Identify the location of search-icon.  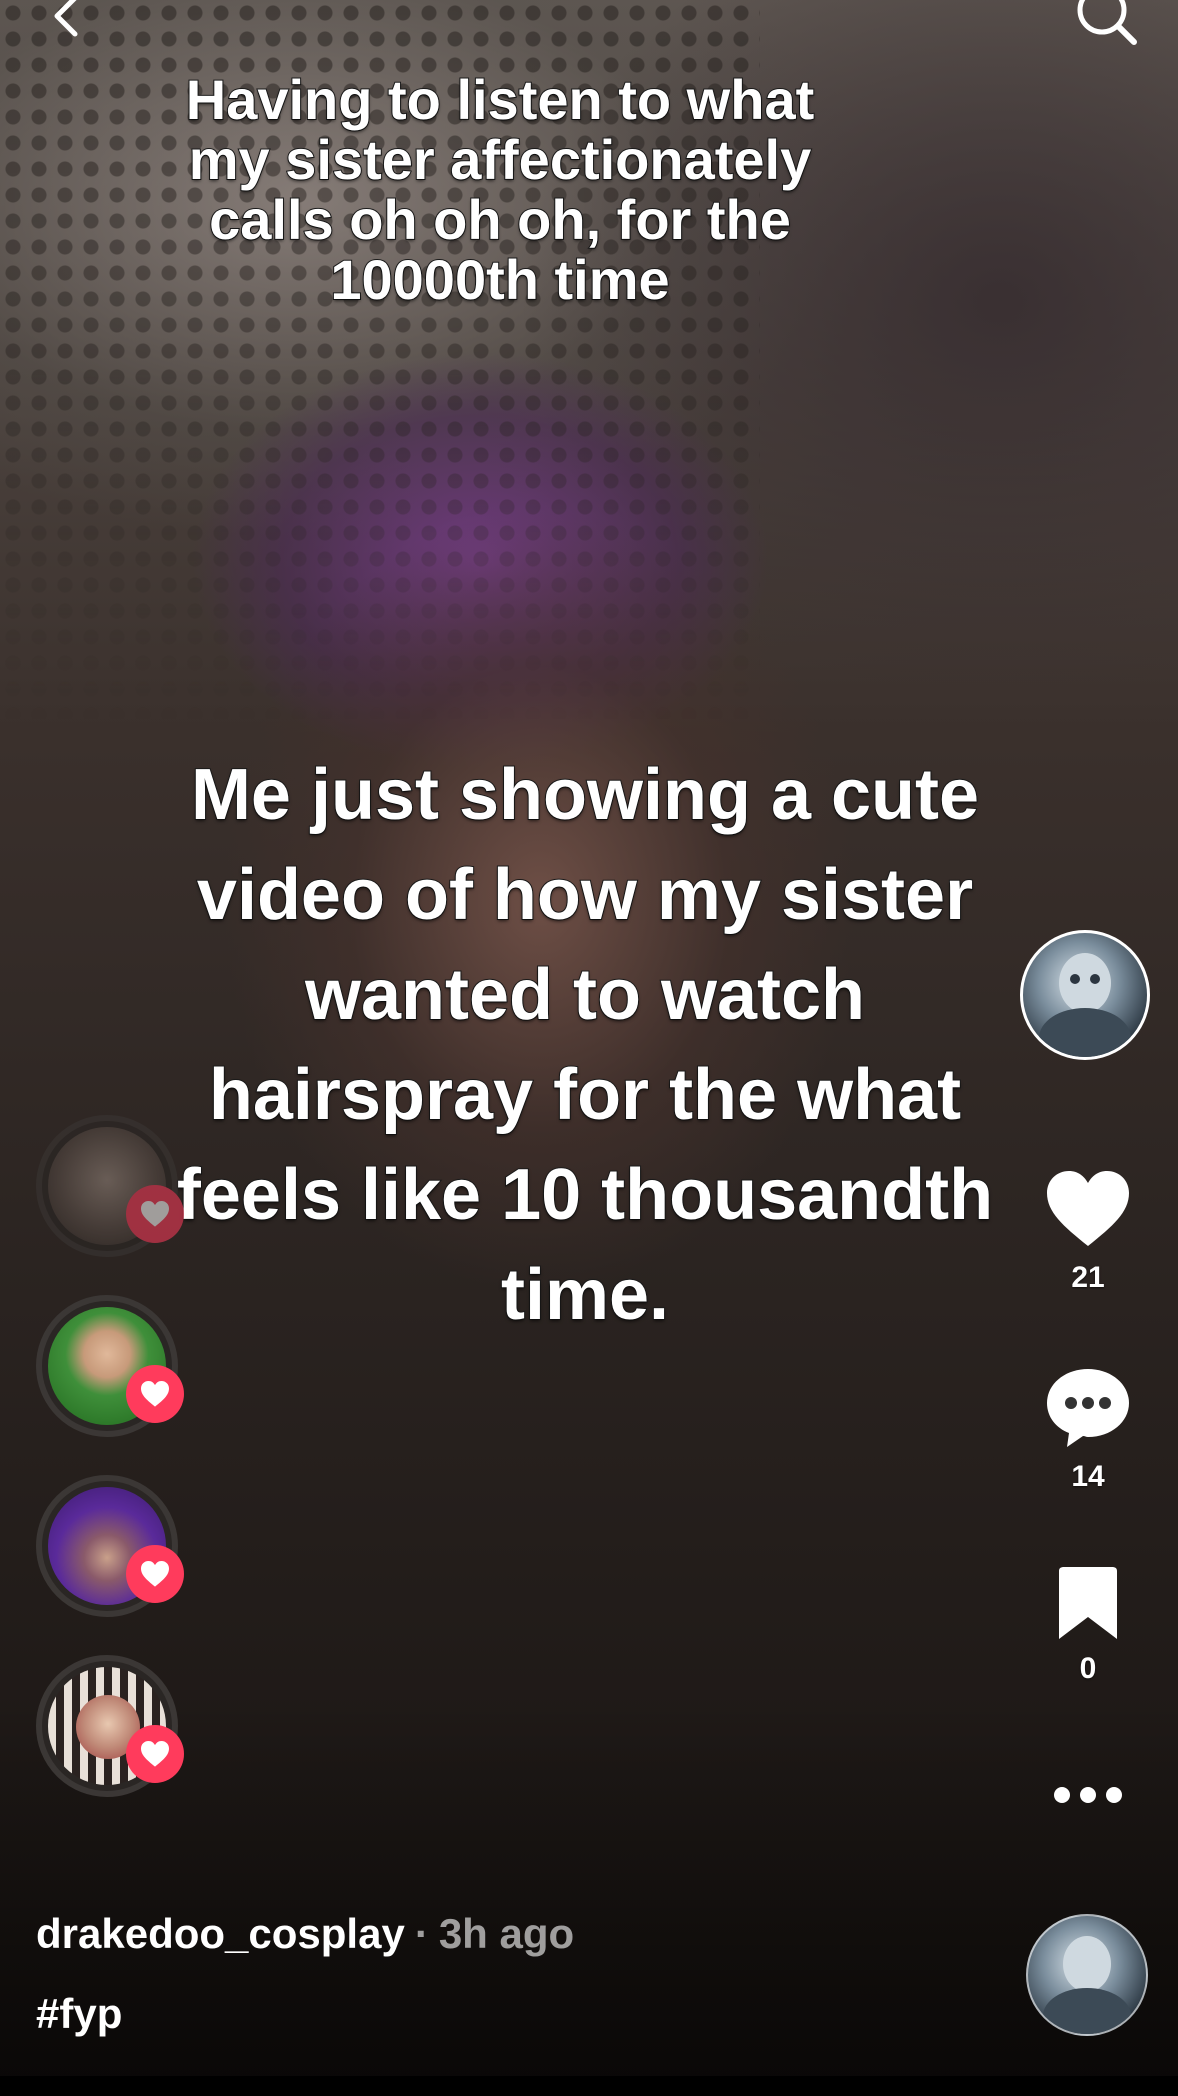
(1107, 22).